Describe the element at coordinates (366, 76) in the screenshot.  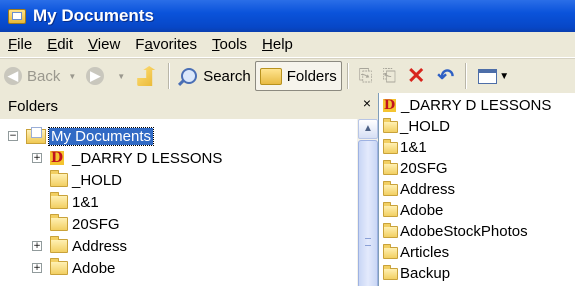
I see `move-to-icon: ⎘` at that location.